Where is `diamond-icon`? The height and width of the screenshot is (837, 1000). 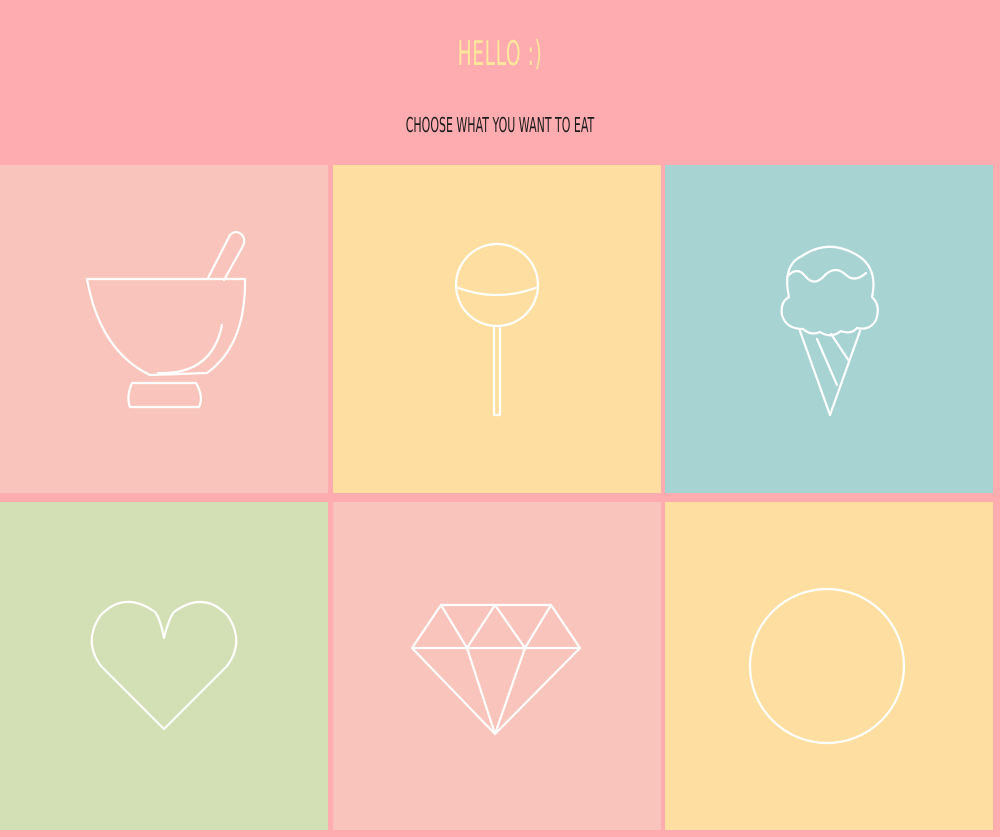 diamond-icon is located at coordinates (496, 669).